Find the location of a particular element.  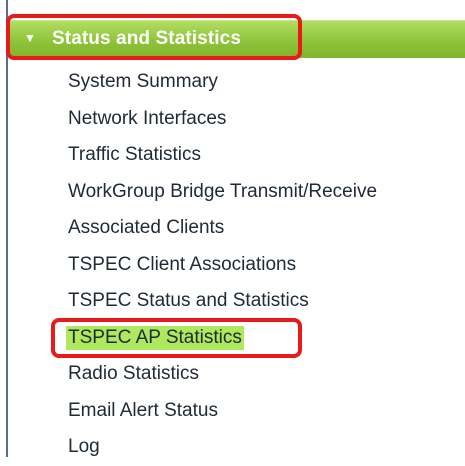

menu-item-associated-clients: Associated Clients is located at coordinates (222, 228).